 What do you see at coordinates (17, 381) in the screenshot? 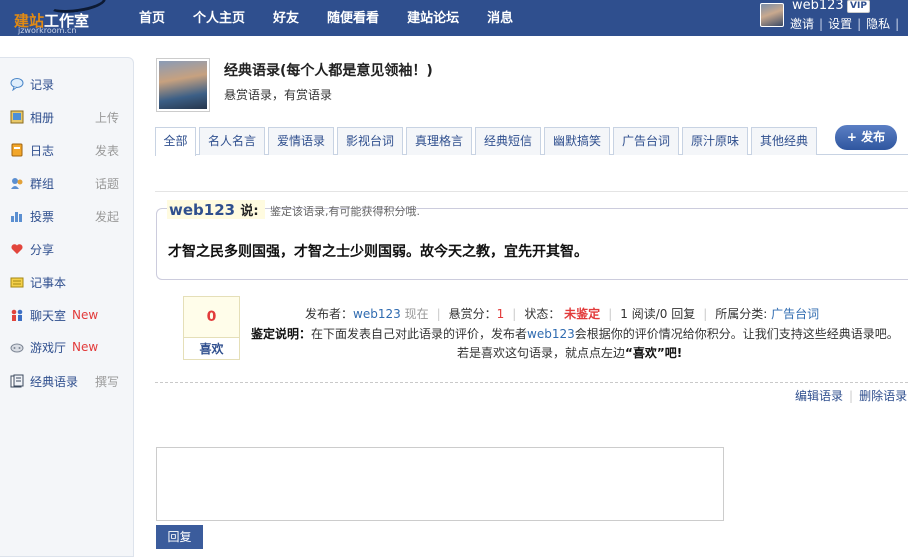
I see `quote-book-icon` at bounding box center [17, 381].